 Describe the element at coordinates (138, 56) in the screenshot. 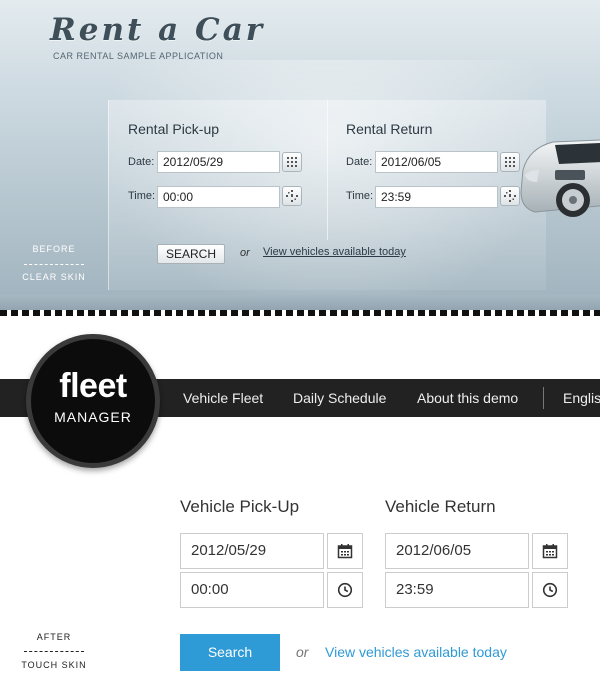

I see `logo-subtitle: CAR RENTAL SAMPLE APPLICATION` at that location.